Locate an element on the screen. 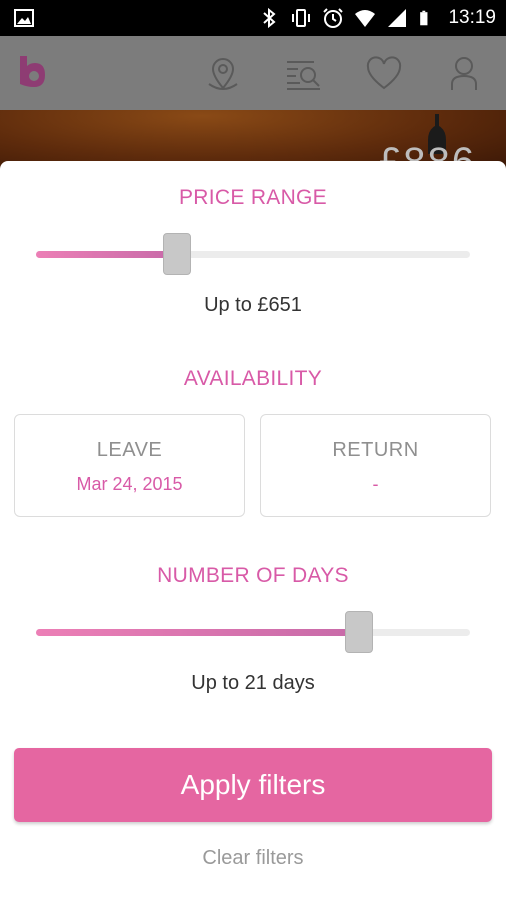 The width and height of the screenshot is (506, 900). app-header is located at coordinates (253, 90).